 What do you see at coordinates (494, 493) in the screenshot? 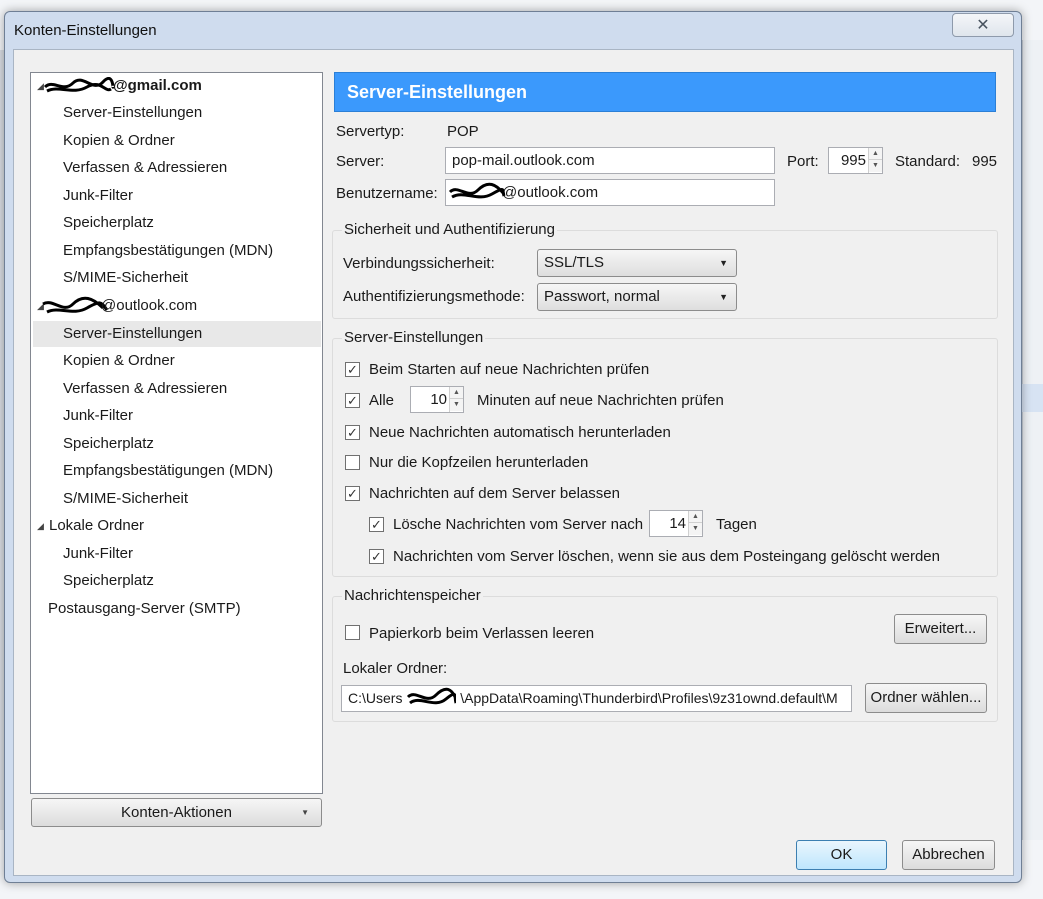
I see `leave-on-server-label: Nachrichten auf dem Server belassen` at bounding box center [494, 493].